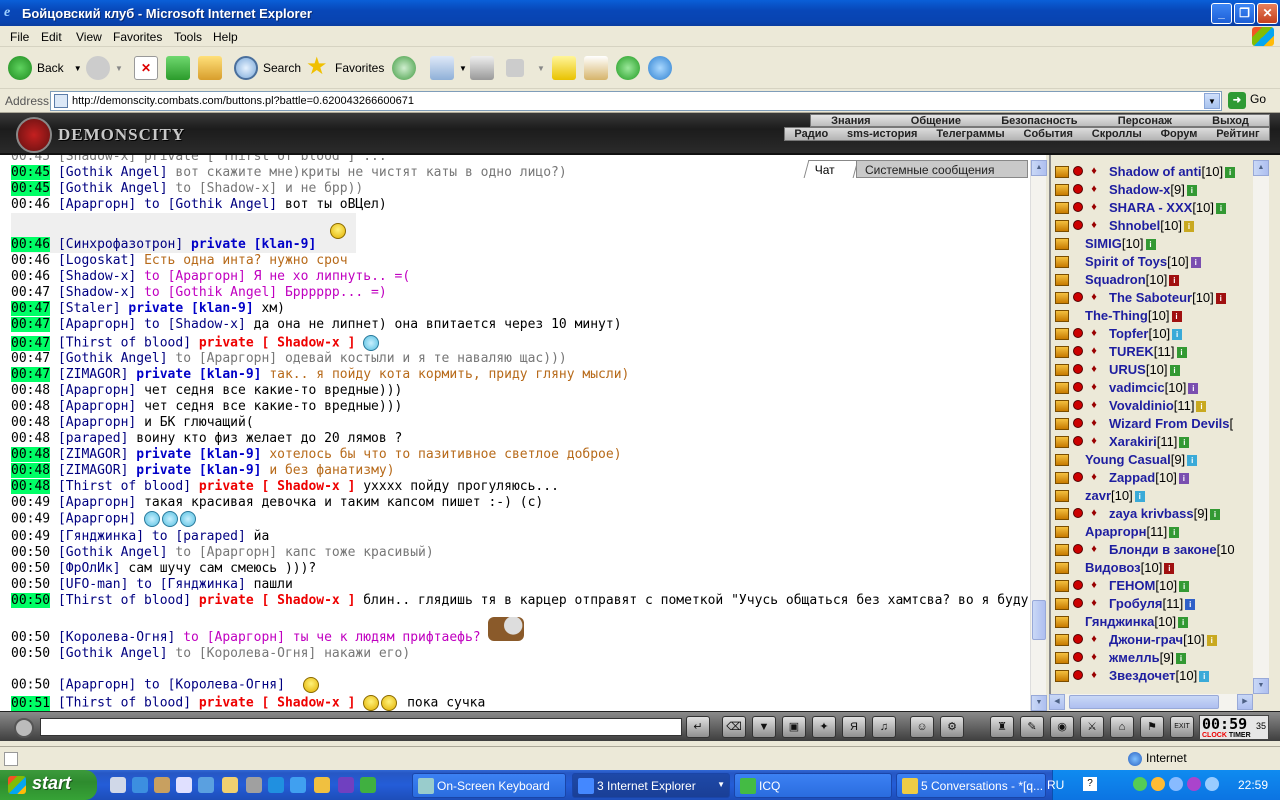  Describe the element at coordinates (148, 68) in the screenshot. I see `stop-button: ✕` at that location.